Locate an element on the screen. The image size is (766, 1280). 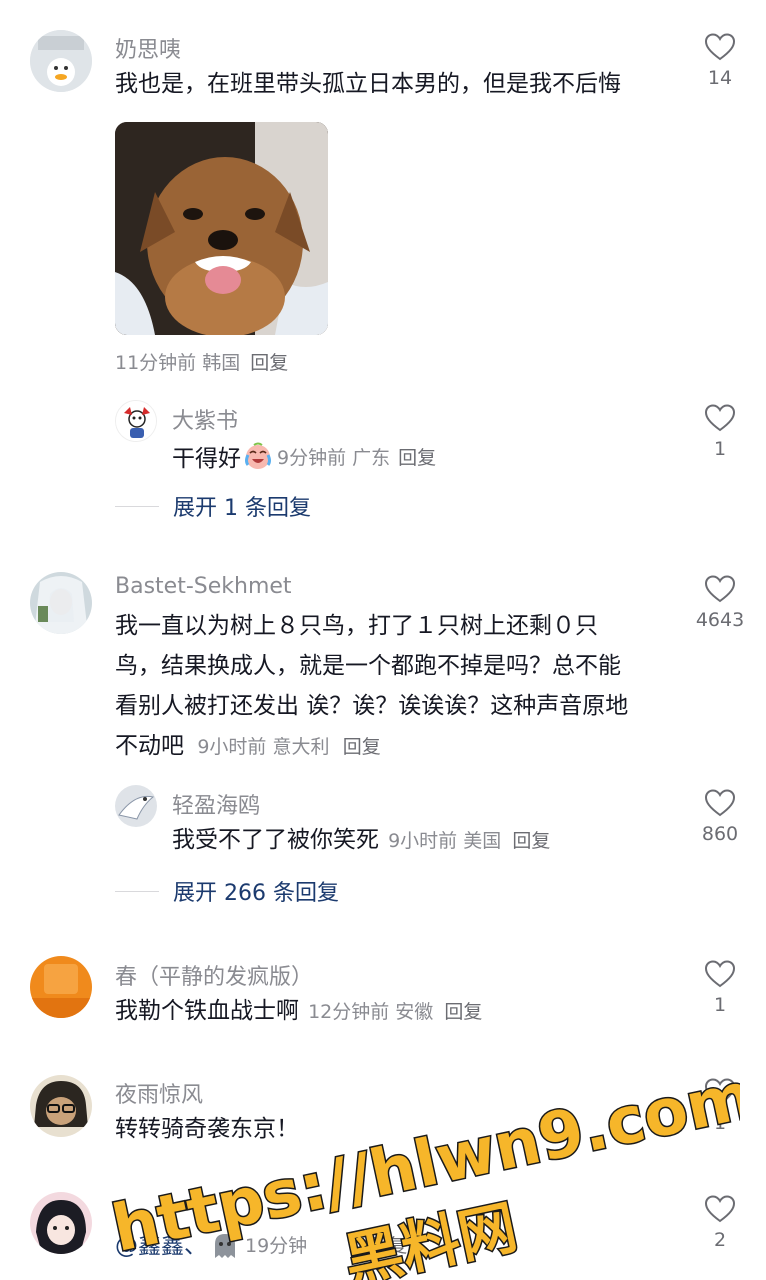
expand-replies-label: 展开 266 条回复 is located at coordinates (256, 893).